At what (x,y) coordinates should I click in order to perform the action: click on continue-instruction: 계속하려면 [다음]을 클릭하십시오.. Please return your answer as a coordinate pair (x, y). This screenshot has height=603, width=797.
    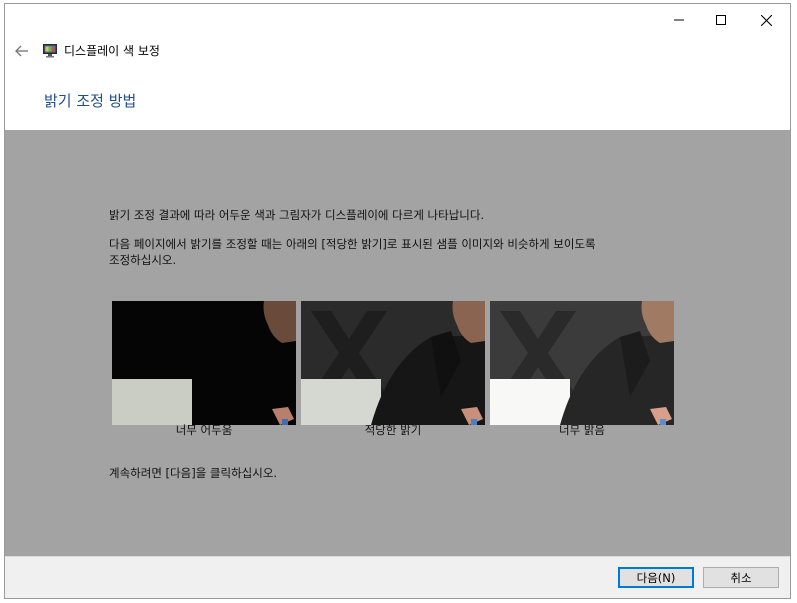
    Looking at the image, I should click on (193, 473).